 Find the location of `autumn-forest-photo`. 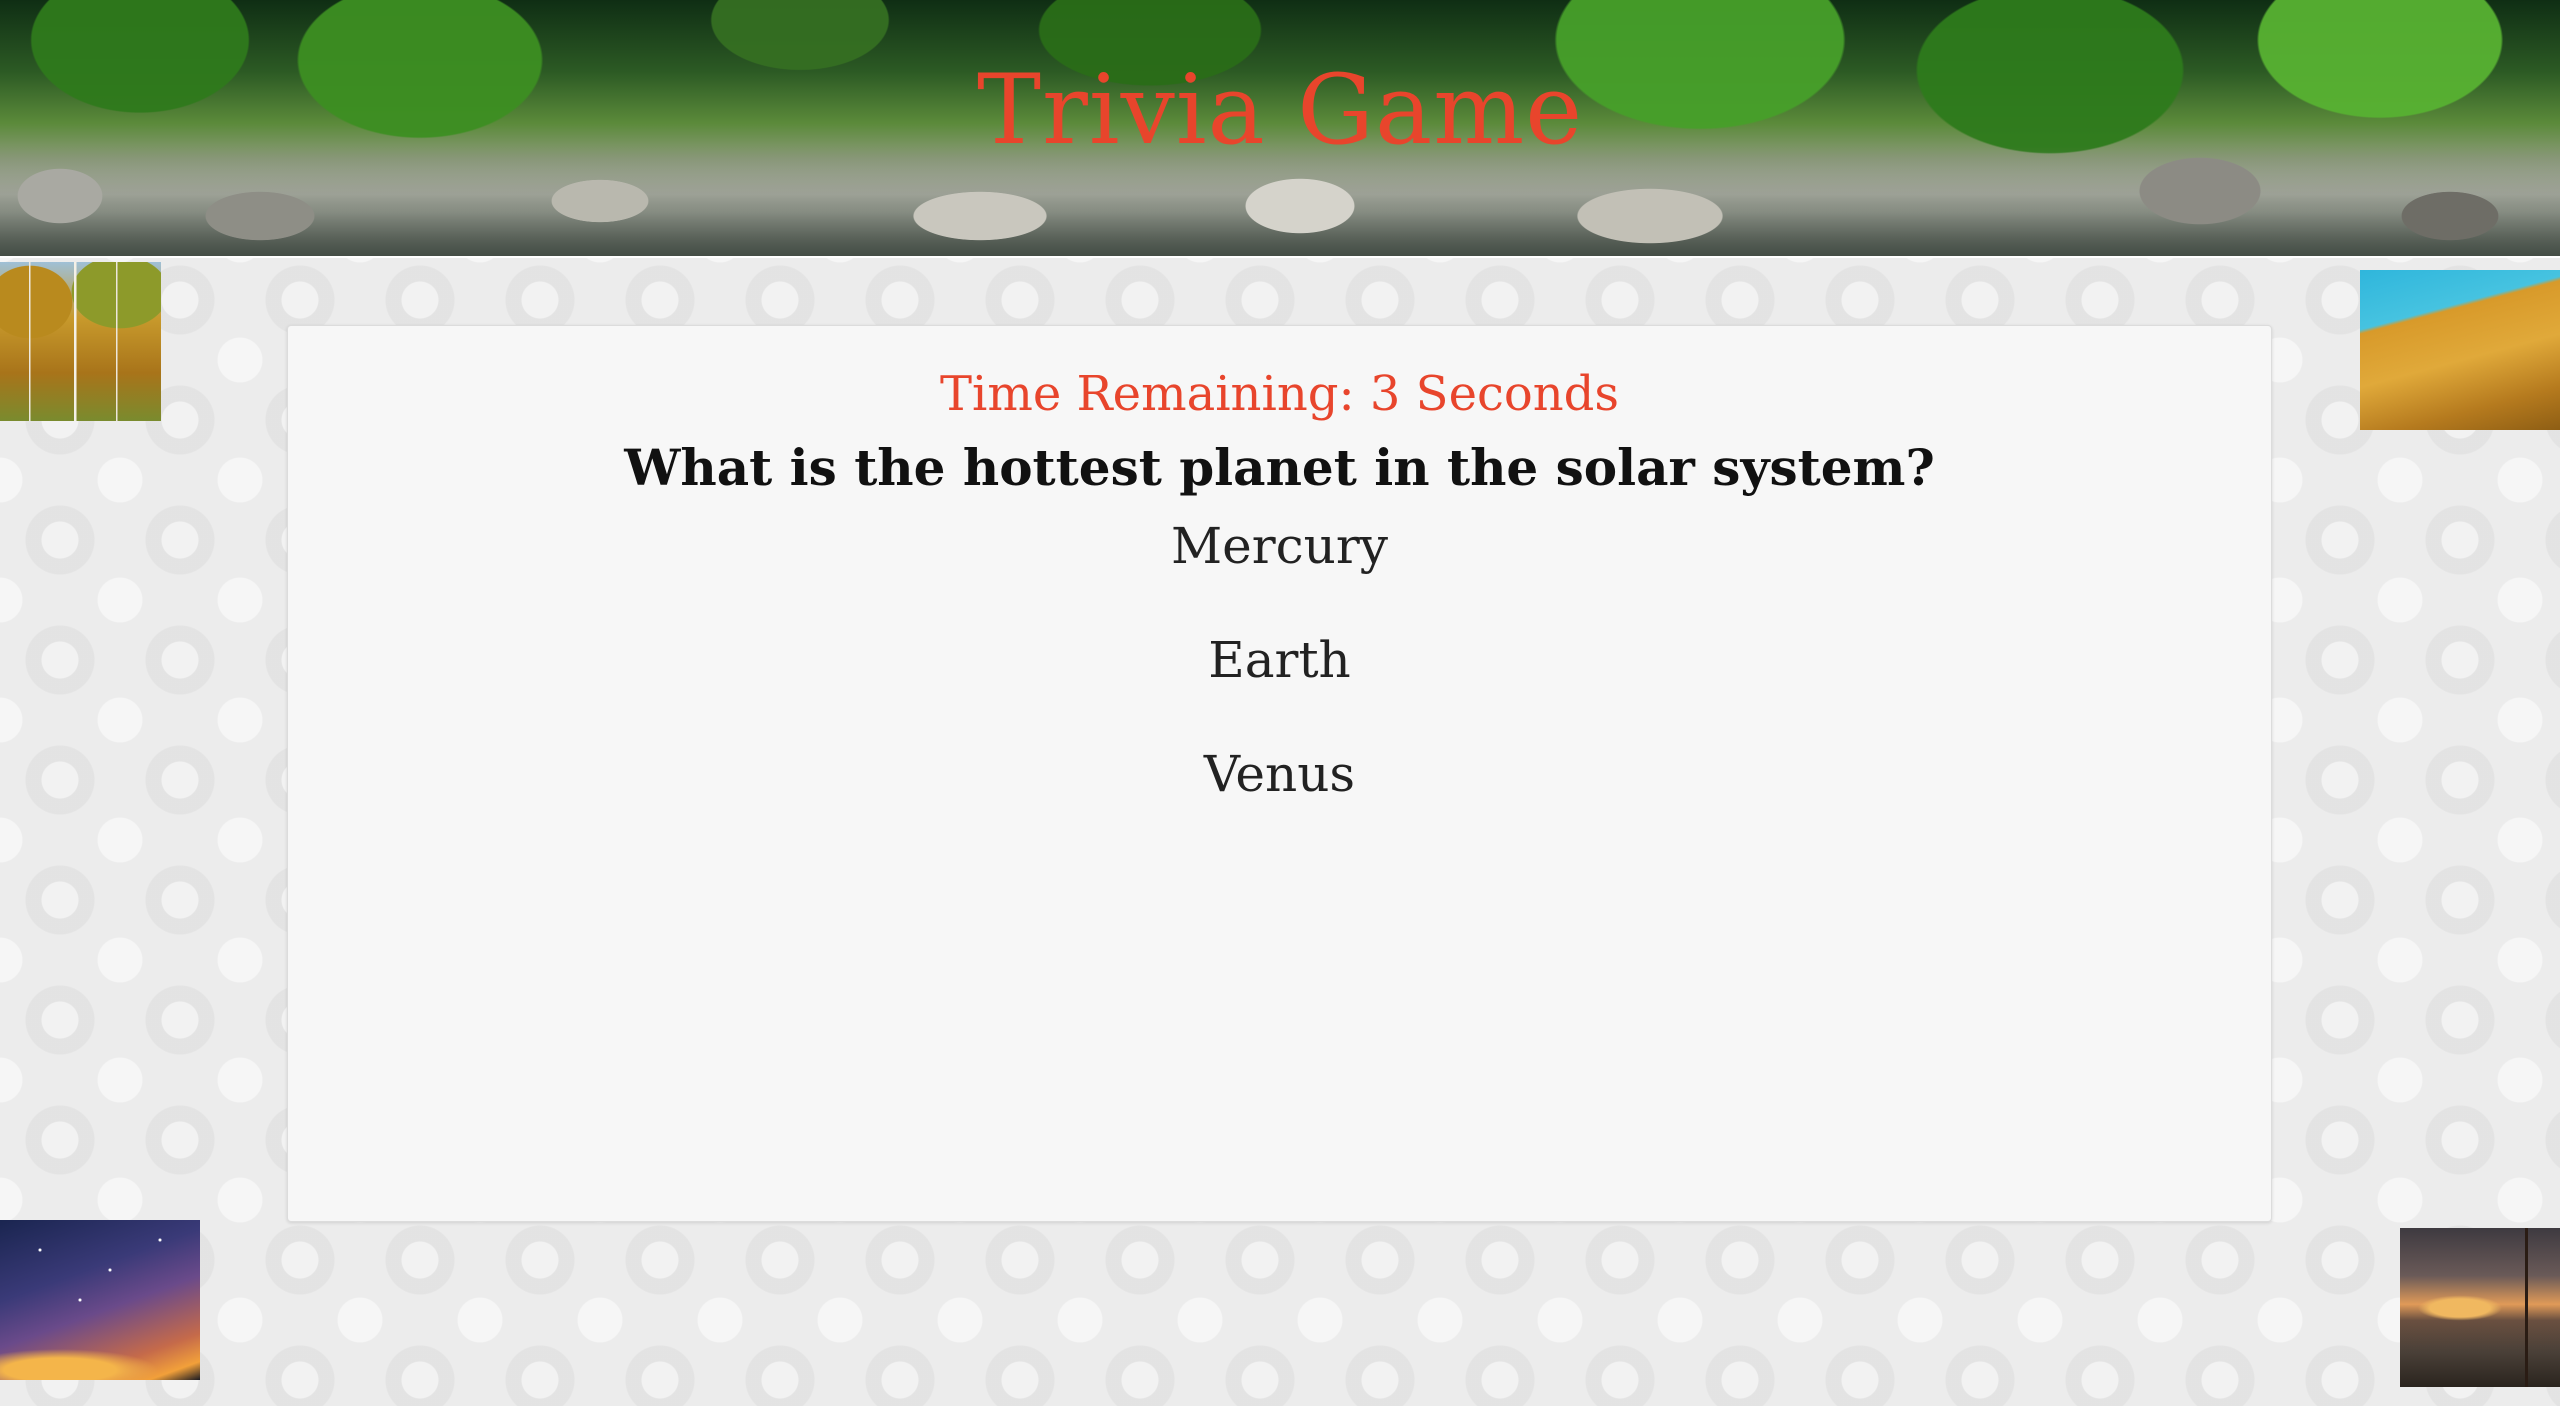

autumn-forest-photo is located at coordinates (80, 341).